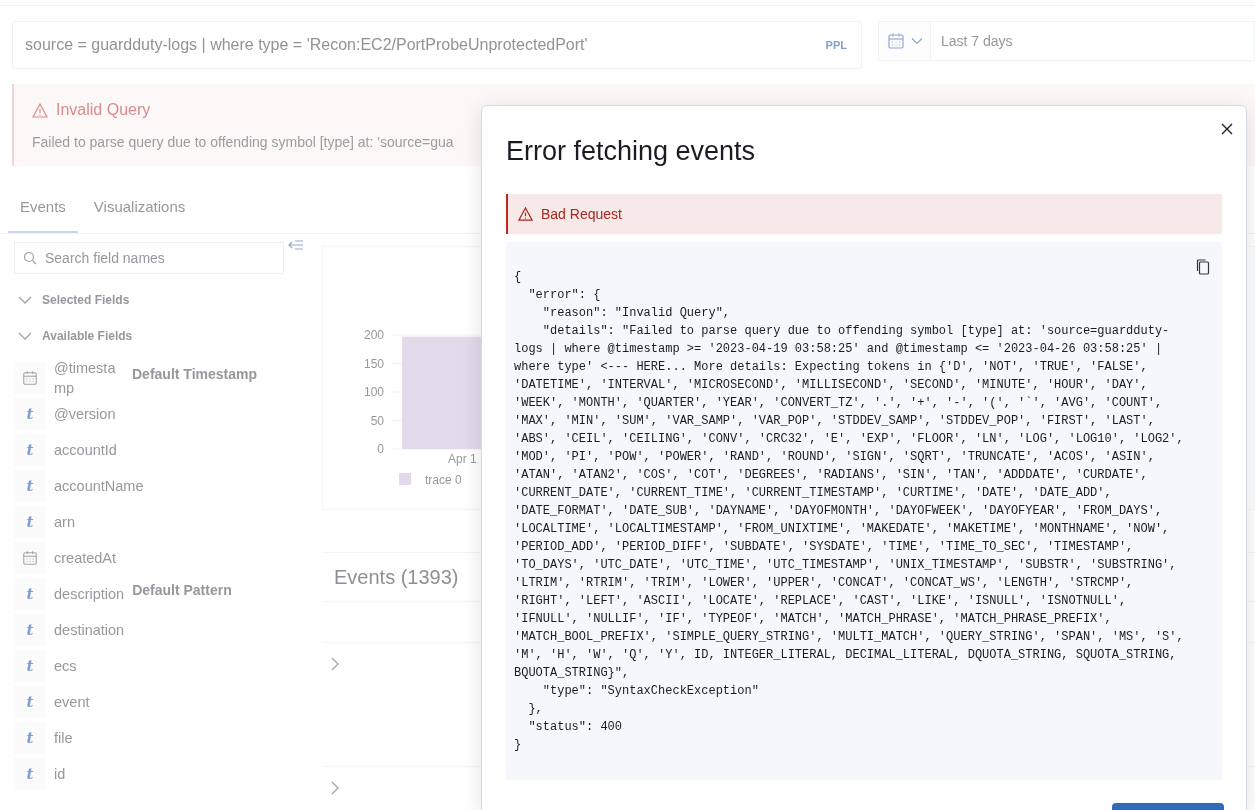  What do you see at coordinates (1227, 128) in the screenshot?
I see `close-icon` at bounding box center [1227, 128].